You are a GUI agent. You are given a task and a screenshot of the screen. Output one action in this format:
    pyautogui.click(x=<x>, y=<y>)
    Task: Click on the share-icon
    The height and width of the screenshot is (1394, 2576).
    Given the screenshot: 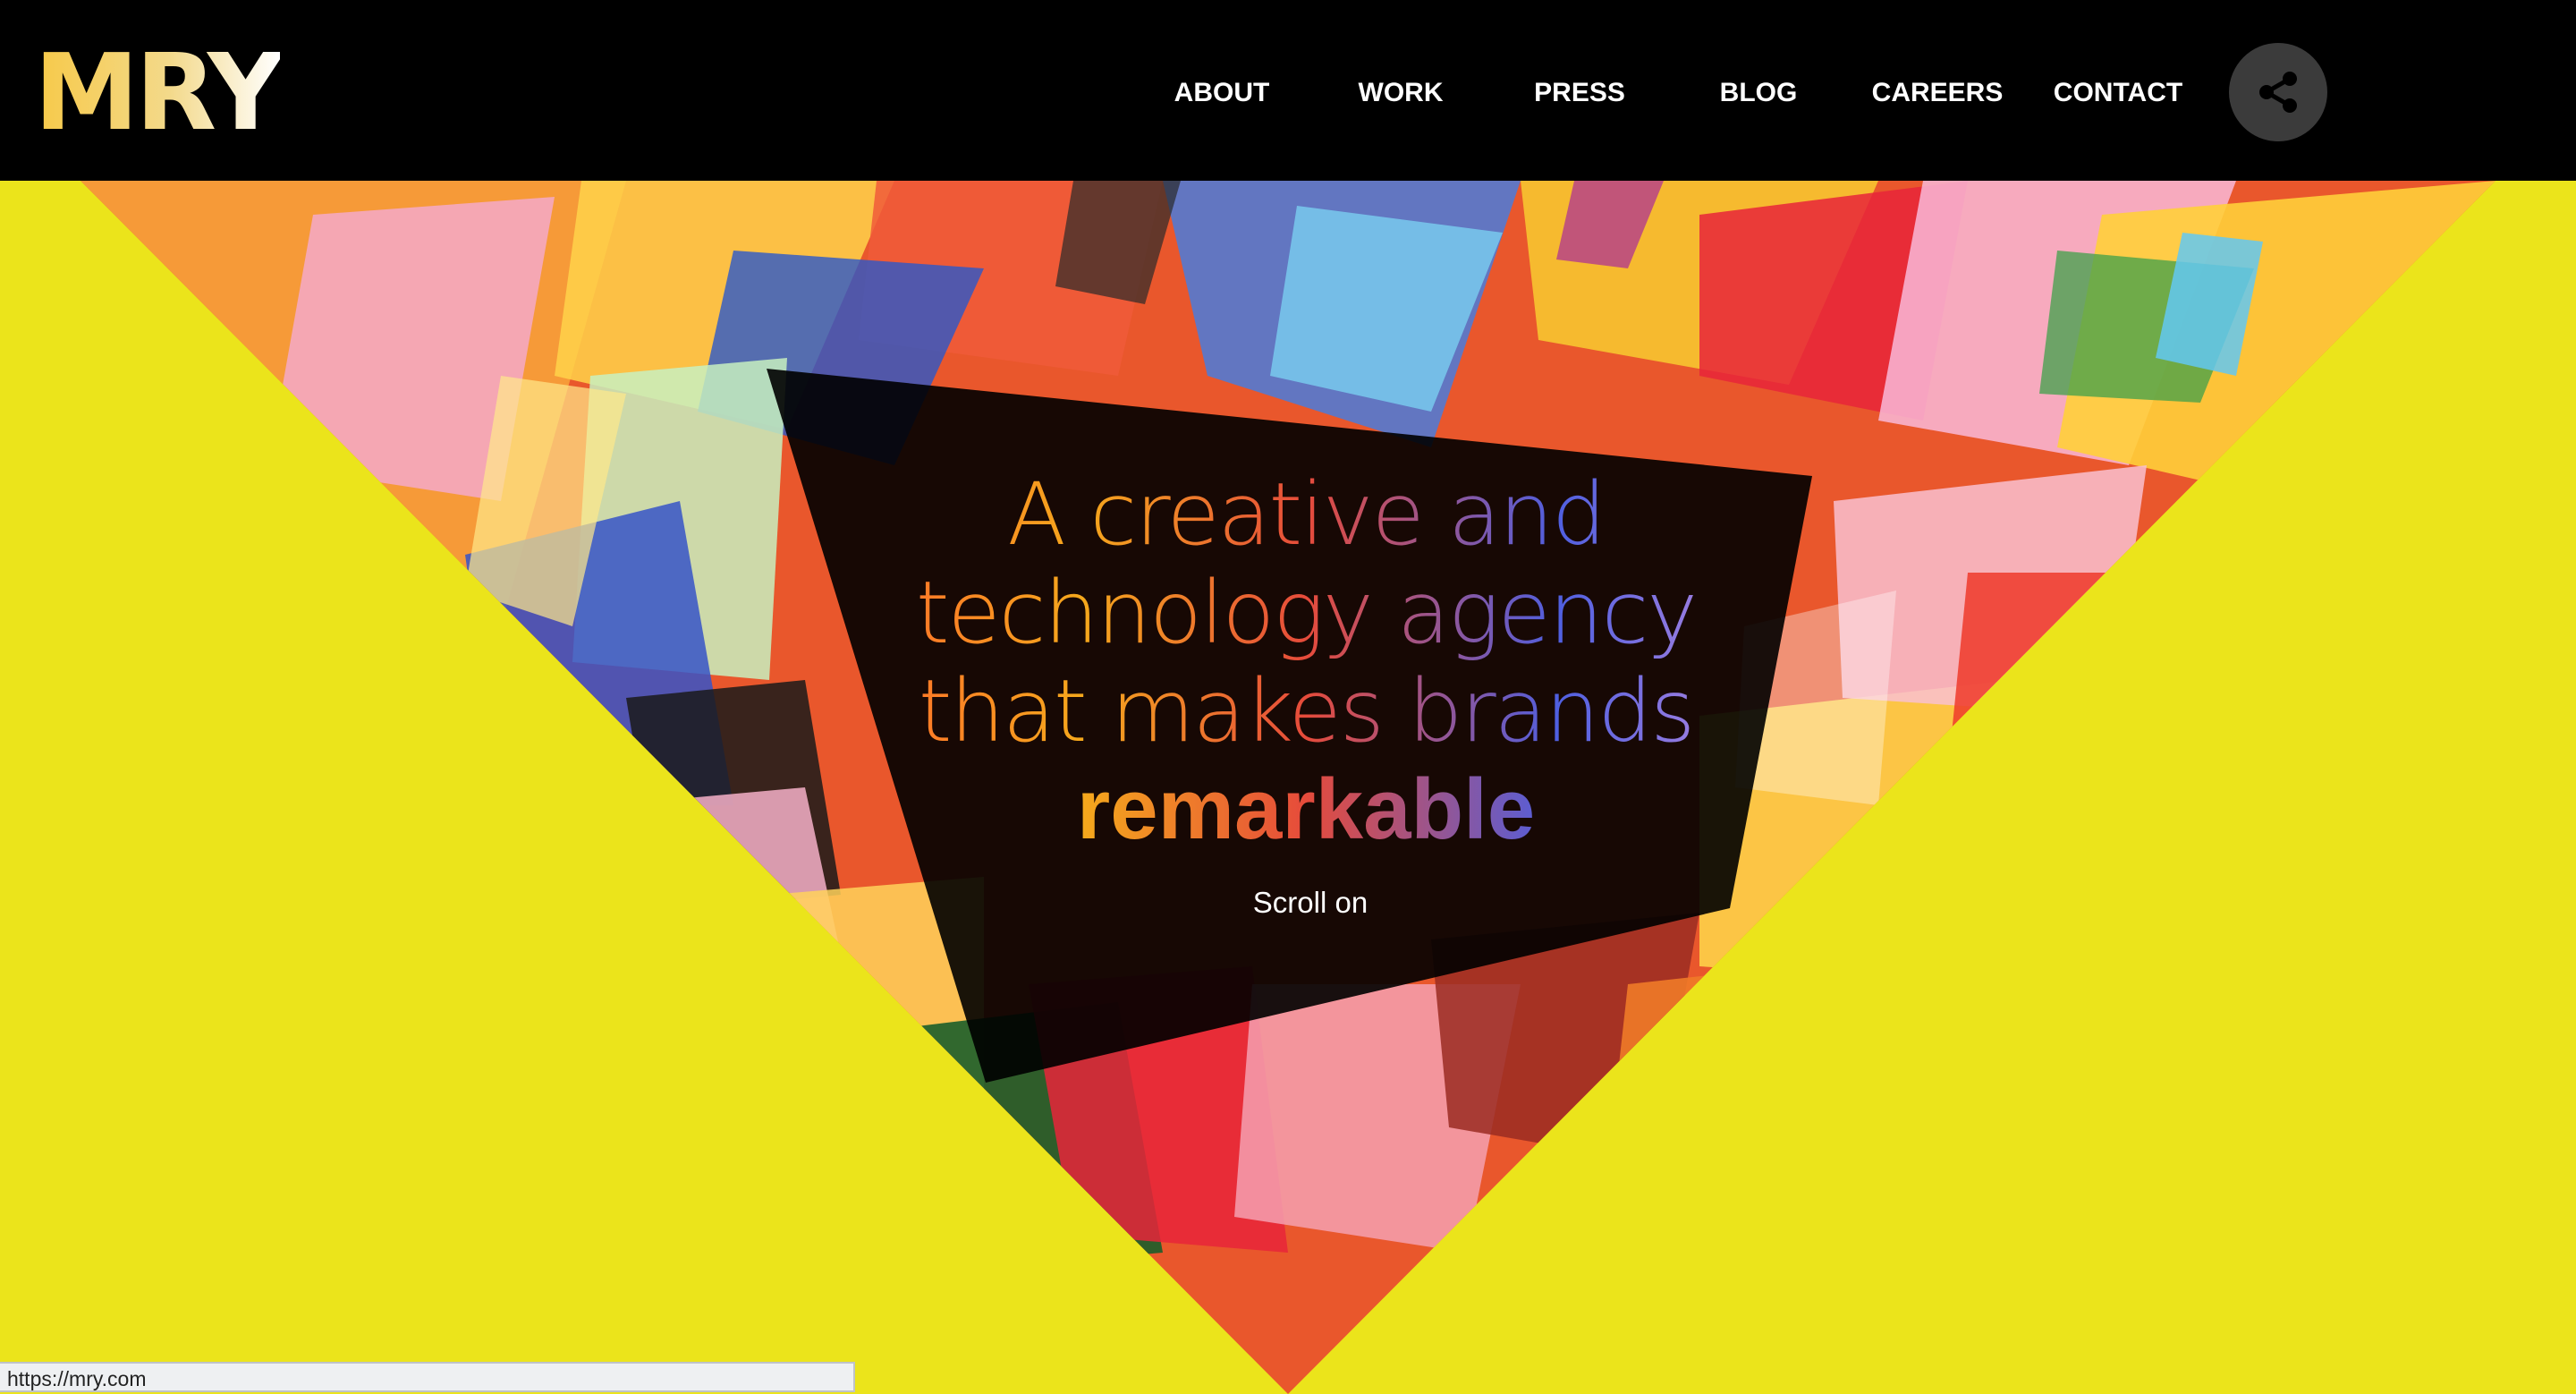 What is the action you would take?
    pyautogui.click(x=2278, y=93)
    